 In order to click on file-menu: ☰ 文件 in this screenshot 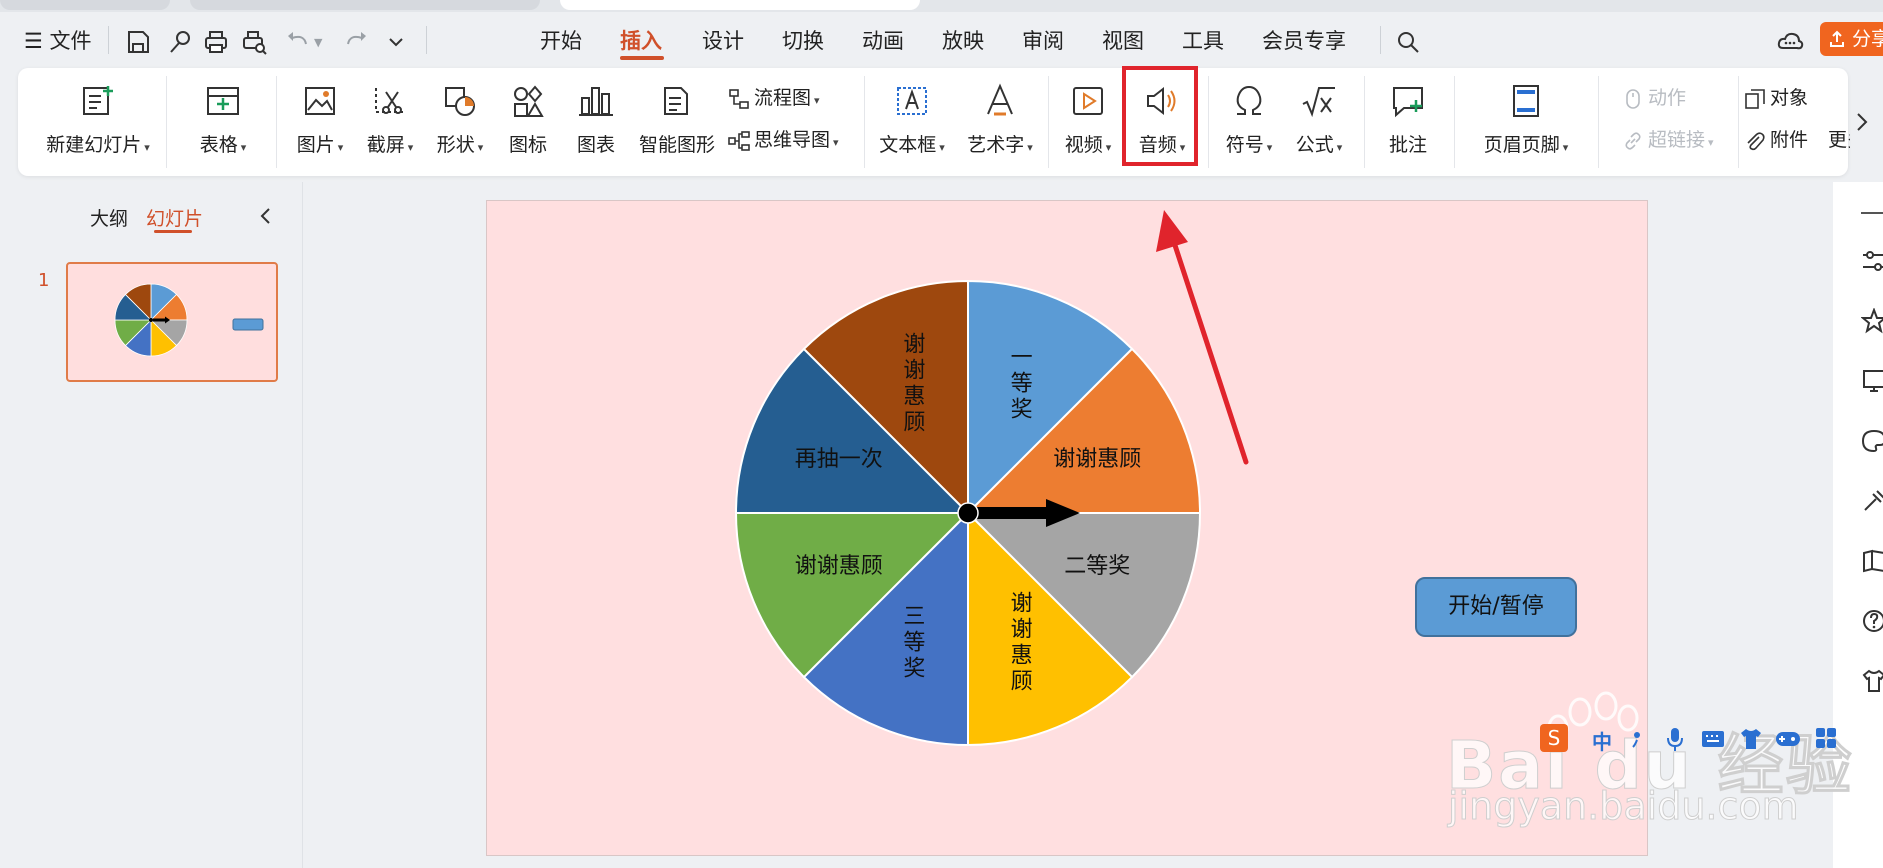, I will do `click(58, 41)`.